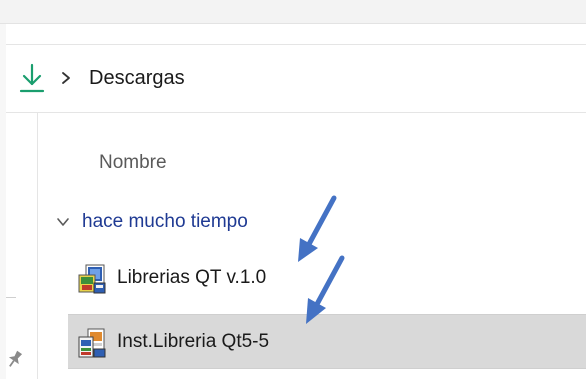 This screenshot has height=379, width=586. What do you see at coordinates (133, 163) in the screenshot?
I see `column-header-nombre: Nombre` at bounding box center [133, 163].